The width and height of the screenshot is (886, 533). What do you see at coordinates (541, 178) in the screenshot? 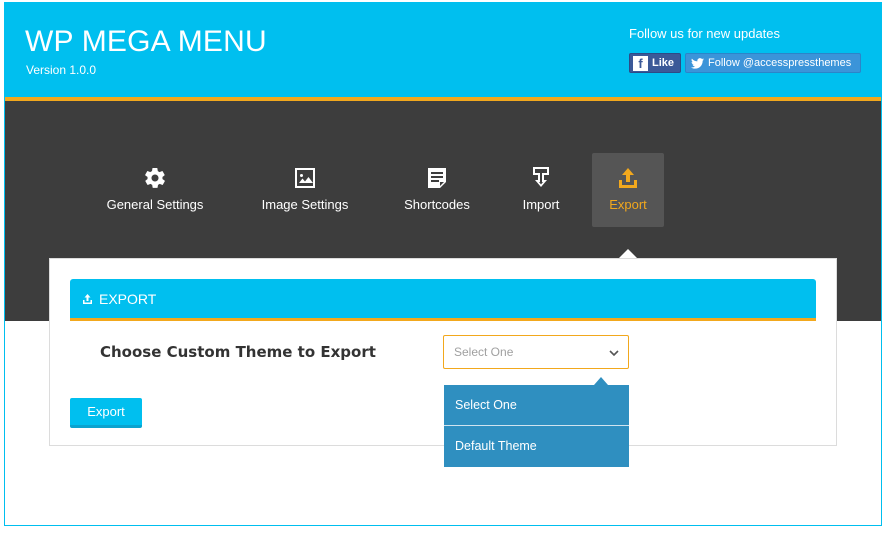
I see `import-icon` at bounding box center [541, 178].